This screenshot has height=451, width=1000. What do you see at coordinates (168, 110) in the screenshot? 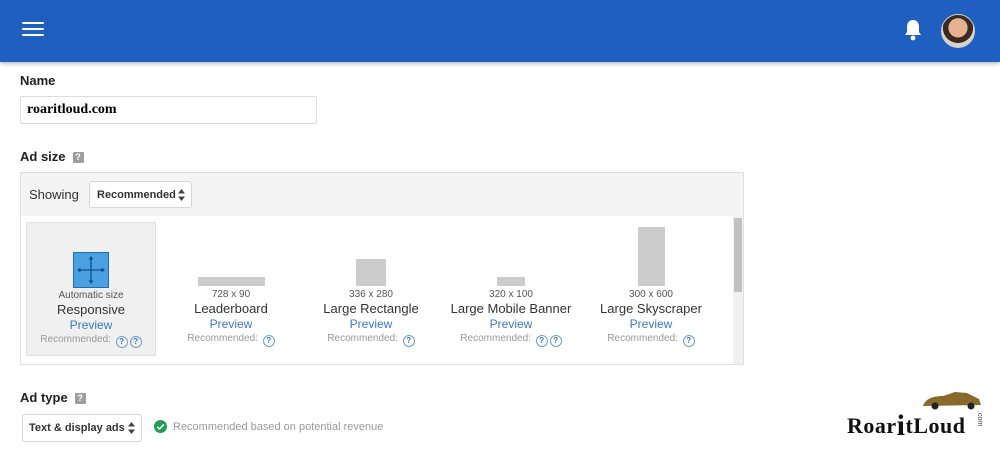
I see `name-input` at bounding box center [168, 110].